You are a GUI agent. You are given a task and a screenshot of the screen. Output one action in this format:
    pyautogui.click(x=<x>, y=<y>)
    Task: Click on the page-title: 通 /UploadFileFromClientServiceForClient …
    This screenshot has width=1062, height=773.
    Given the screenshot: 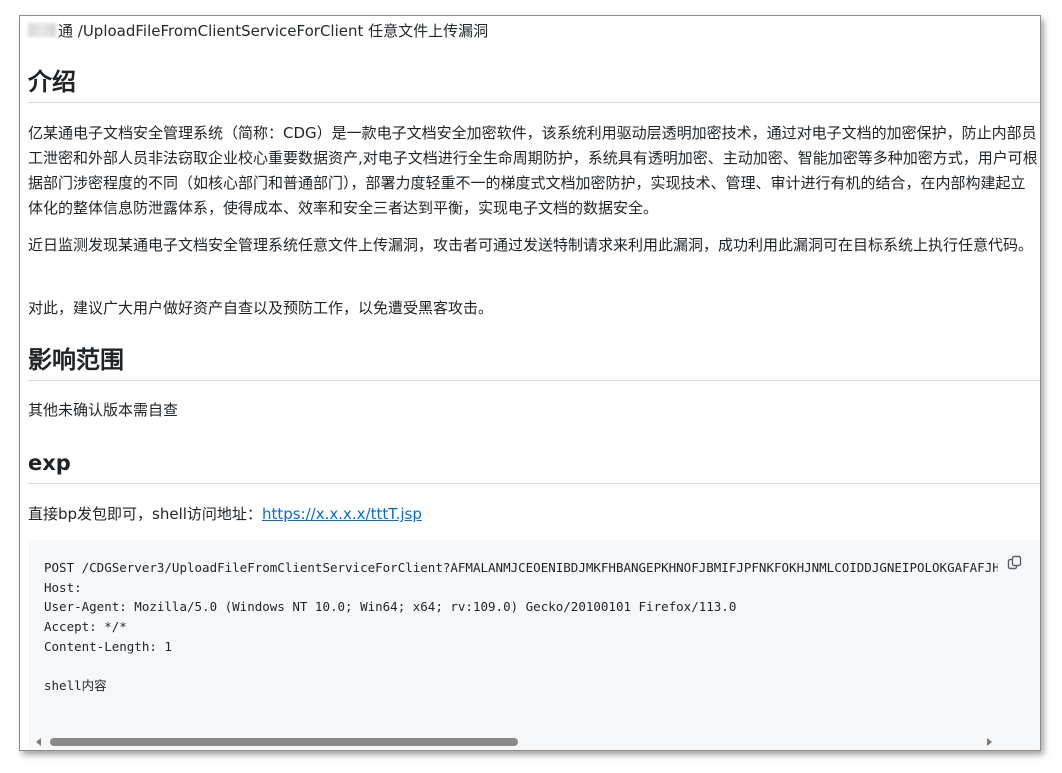 What is the action you would take?
    pyautogui.click(x=258, y=31)
    